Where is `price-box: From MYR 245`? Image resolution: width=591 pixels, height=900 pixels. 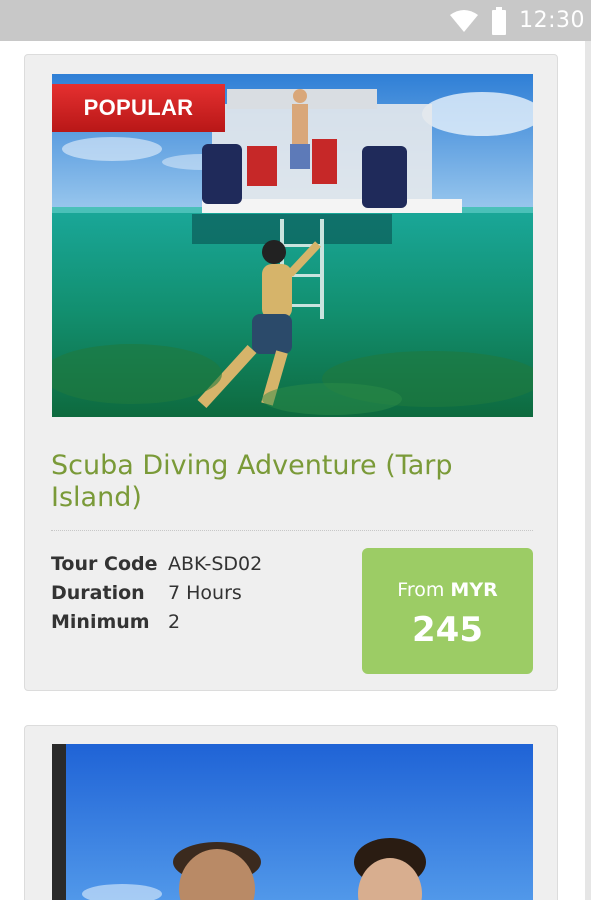 price-box: From MYR 245 is located at coordinates (447, 611).